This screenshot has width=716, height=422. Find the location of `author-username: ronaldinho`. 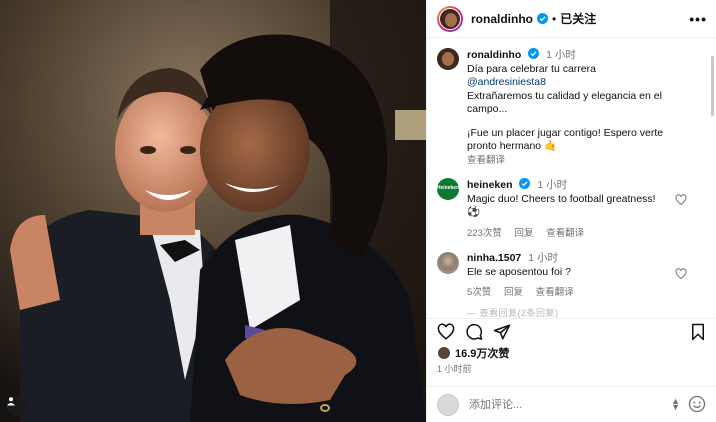

author-username: ronaldinho is located at coordinates (502, 19).